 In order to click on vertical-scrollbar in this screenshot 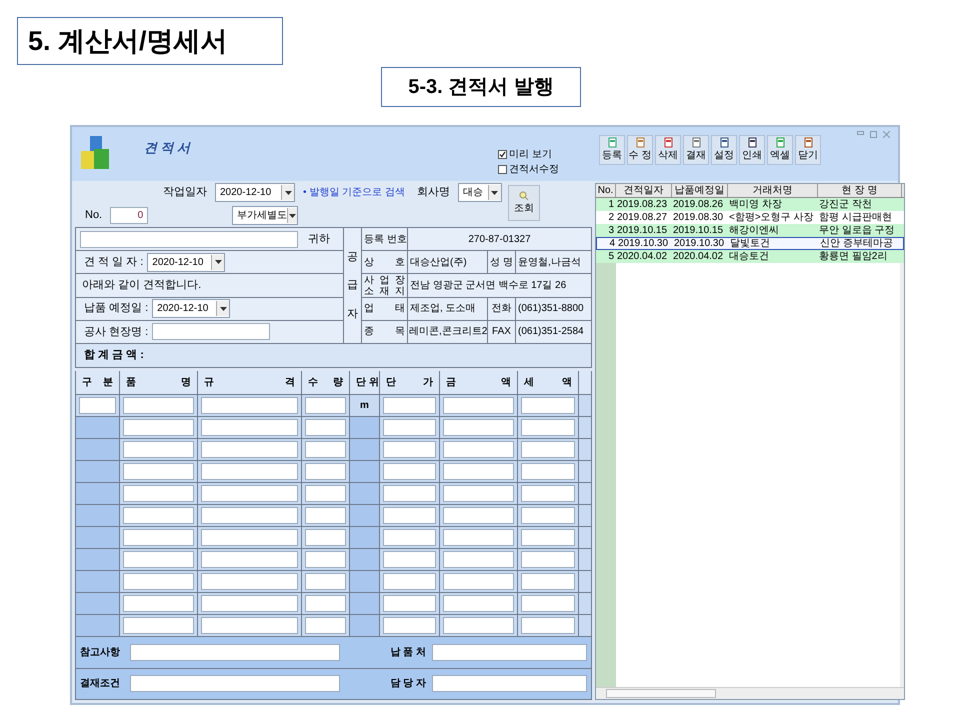, I will do `click(902, 475)`.